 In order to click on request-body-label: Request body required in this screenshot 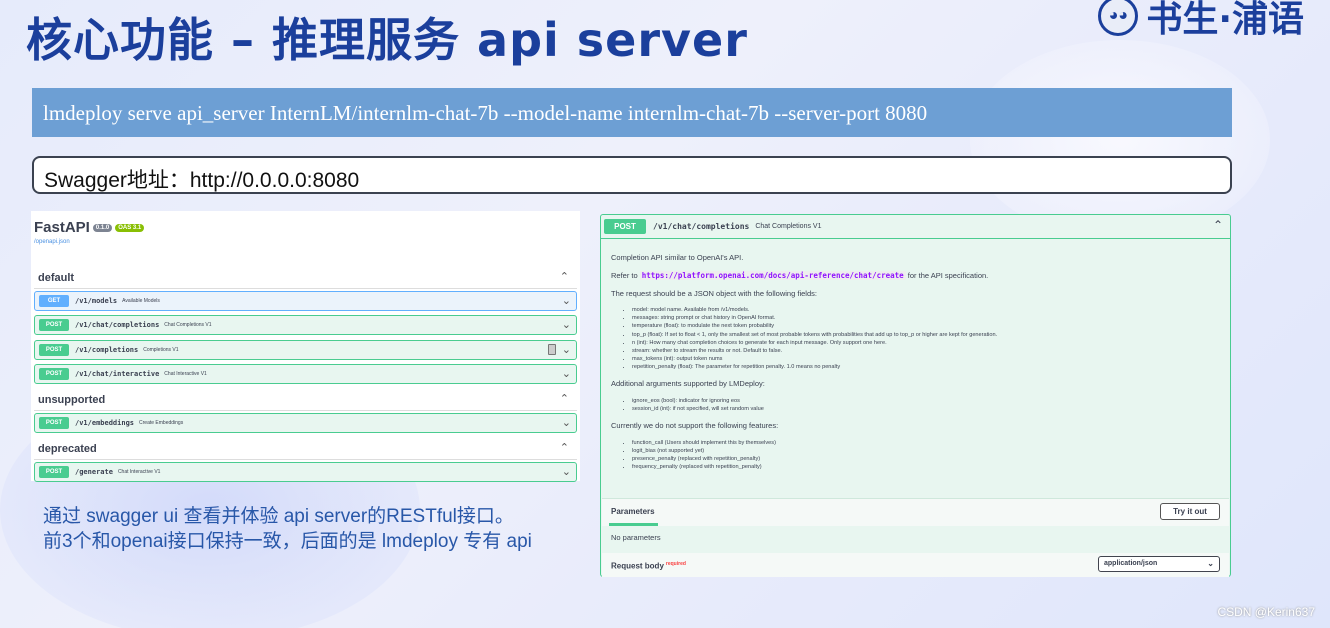, I will do `click(648, 566)`.